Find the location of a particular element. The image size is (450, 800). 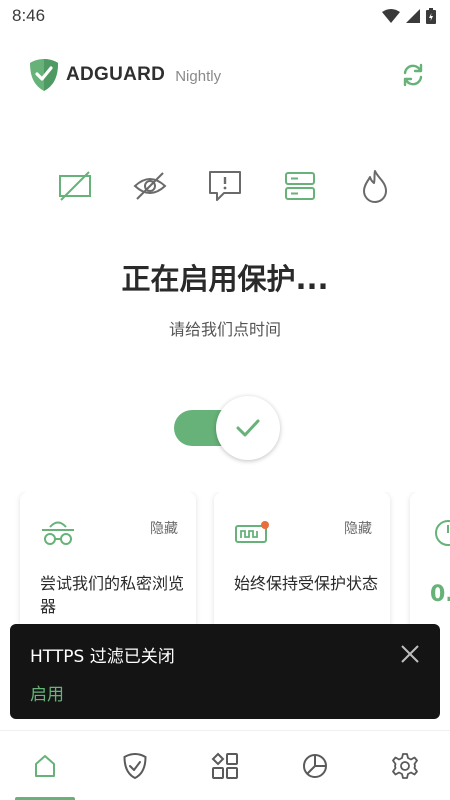

private-browser-card: 隐藏 尝试我们的私密浏览器 is located at coordinates (108, 562).